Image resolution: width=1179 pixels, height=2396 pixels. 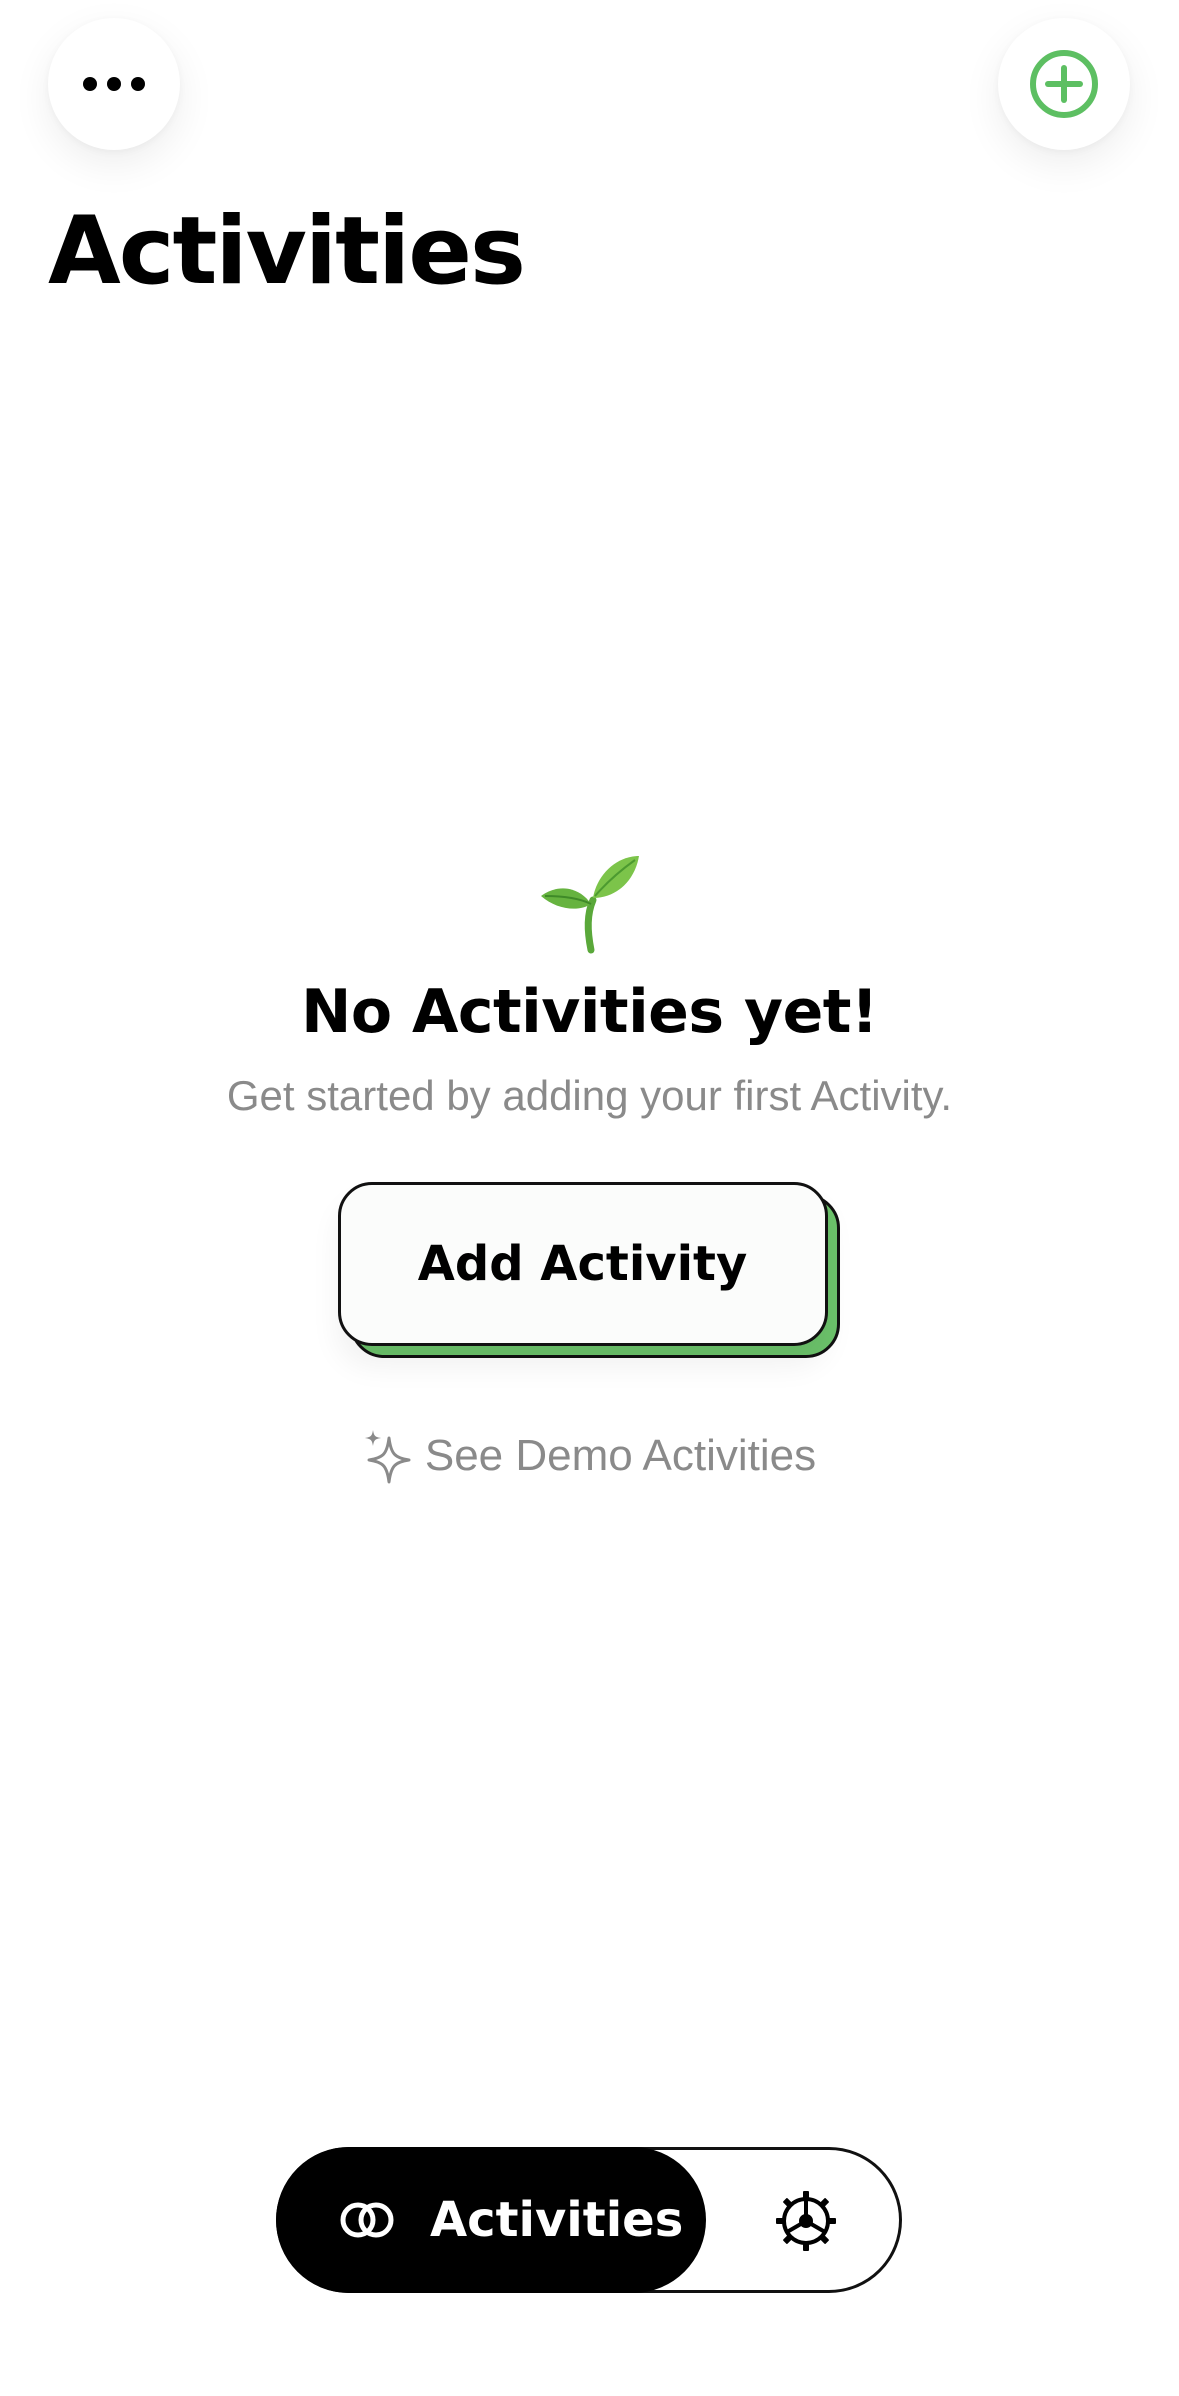 I want to click on add-activity-button: Add Activity, so click(x=582, y=1264).